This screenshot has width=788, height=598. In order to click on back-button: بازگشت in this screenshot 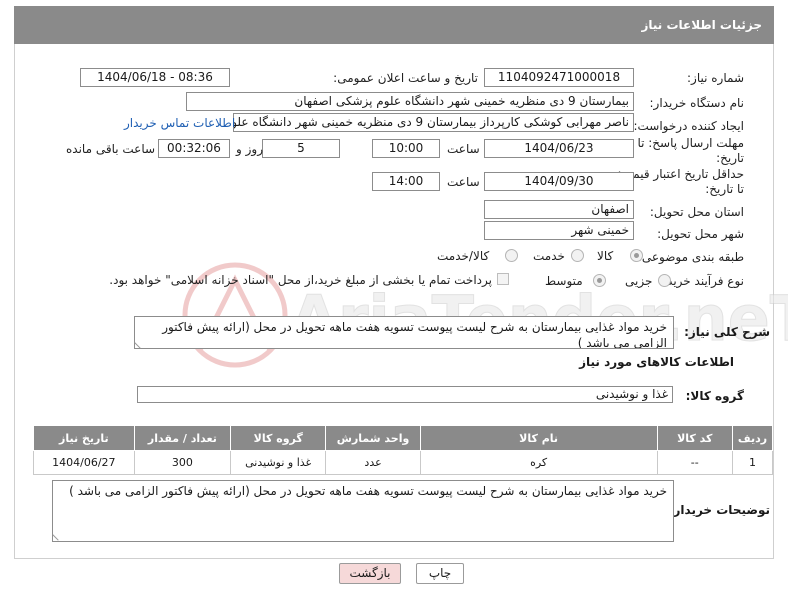, I will do `click(370, 573)`.